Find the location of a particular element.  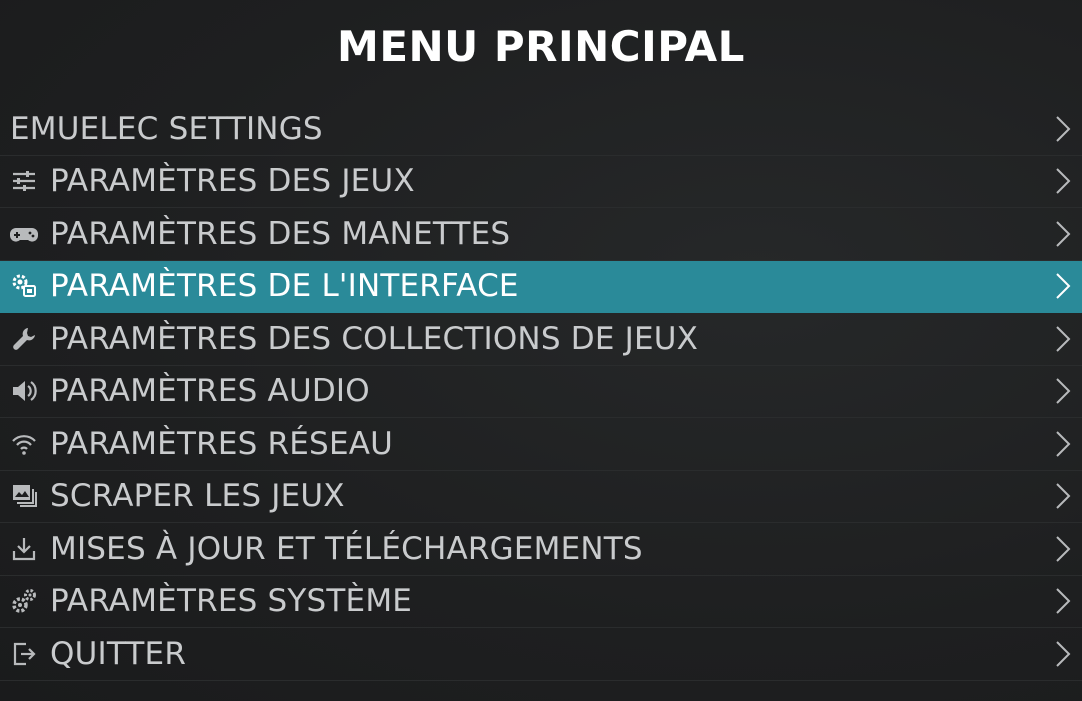

menu-item-label: PARAMÈTRES DES MANETTES is located at coordinates (280, 233).